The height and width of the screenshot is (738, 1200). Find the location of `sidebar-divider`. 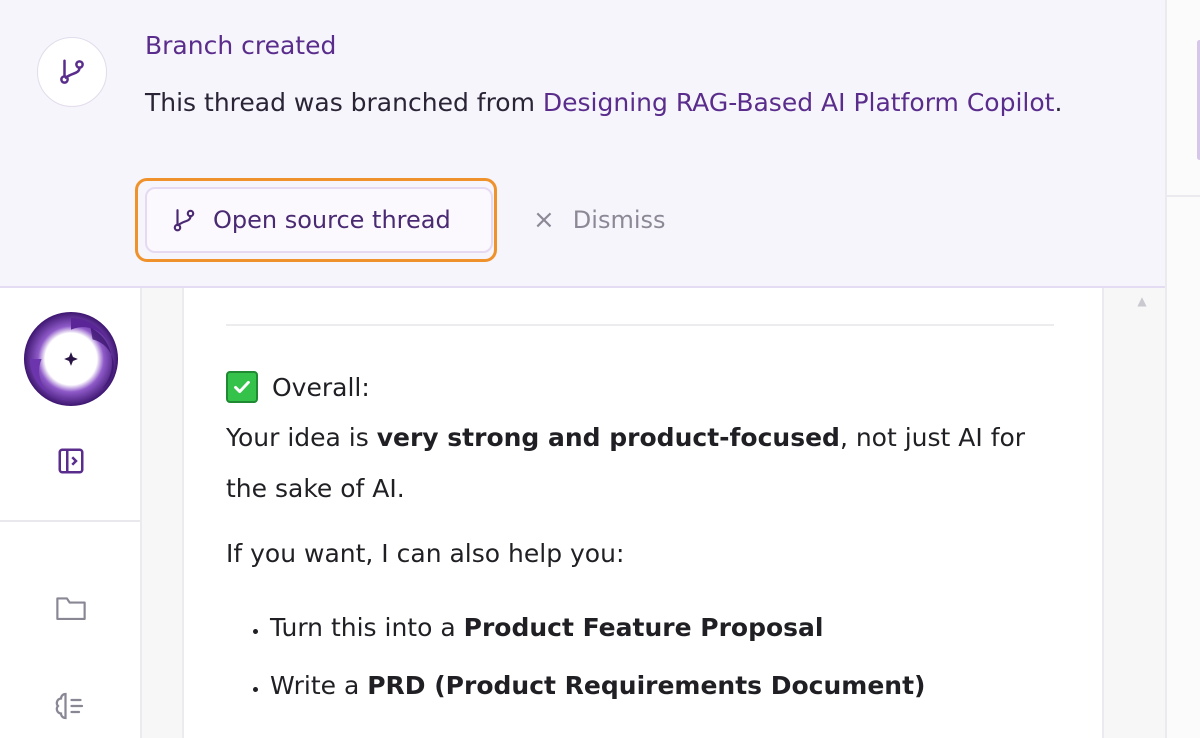

sidebar-divider is located at coordinates (70, 521).